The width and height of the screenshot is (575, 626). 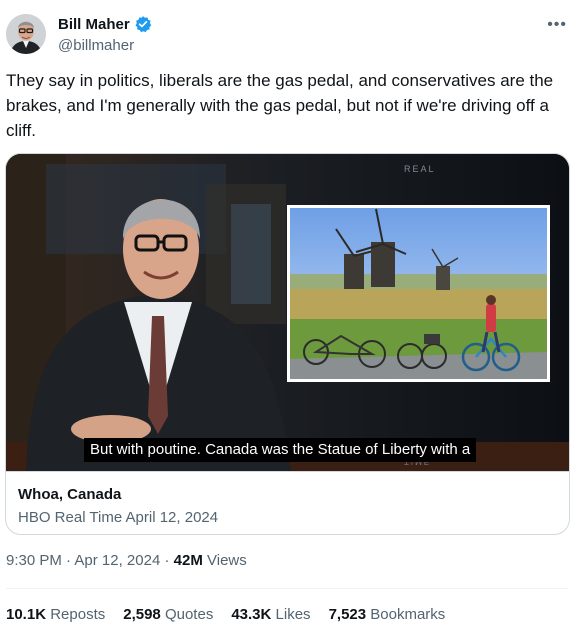 What do you see at coordinates (78, 614) in the screenshot?
I see `reposts-label: Reposts` at bounding box center [78, 614].